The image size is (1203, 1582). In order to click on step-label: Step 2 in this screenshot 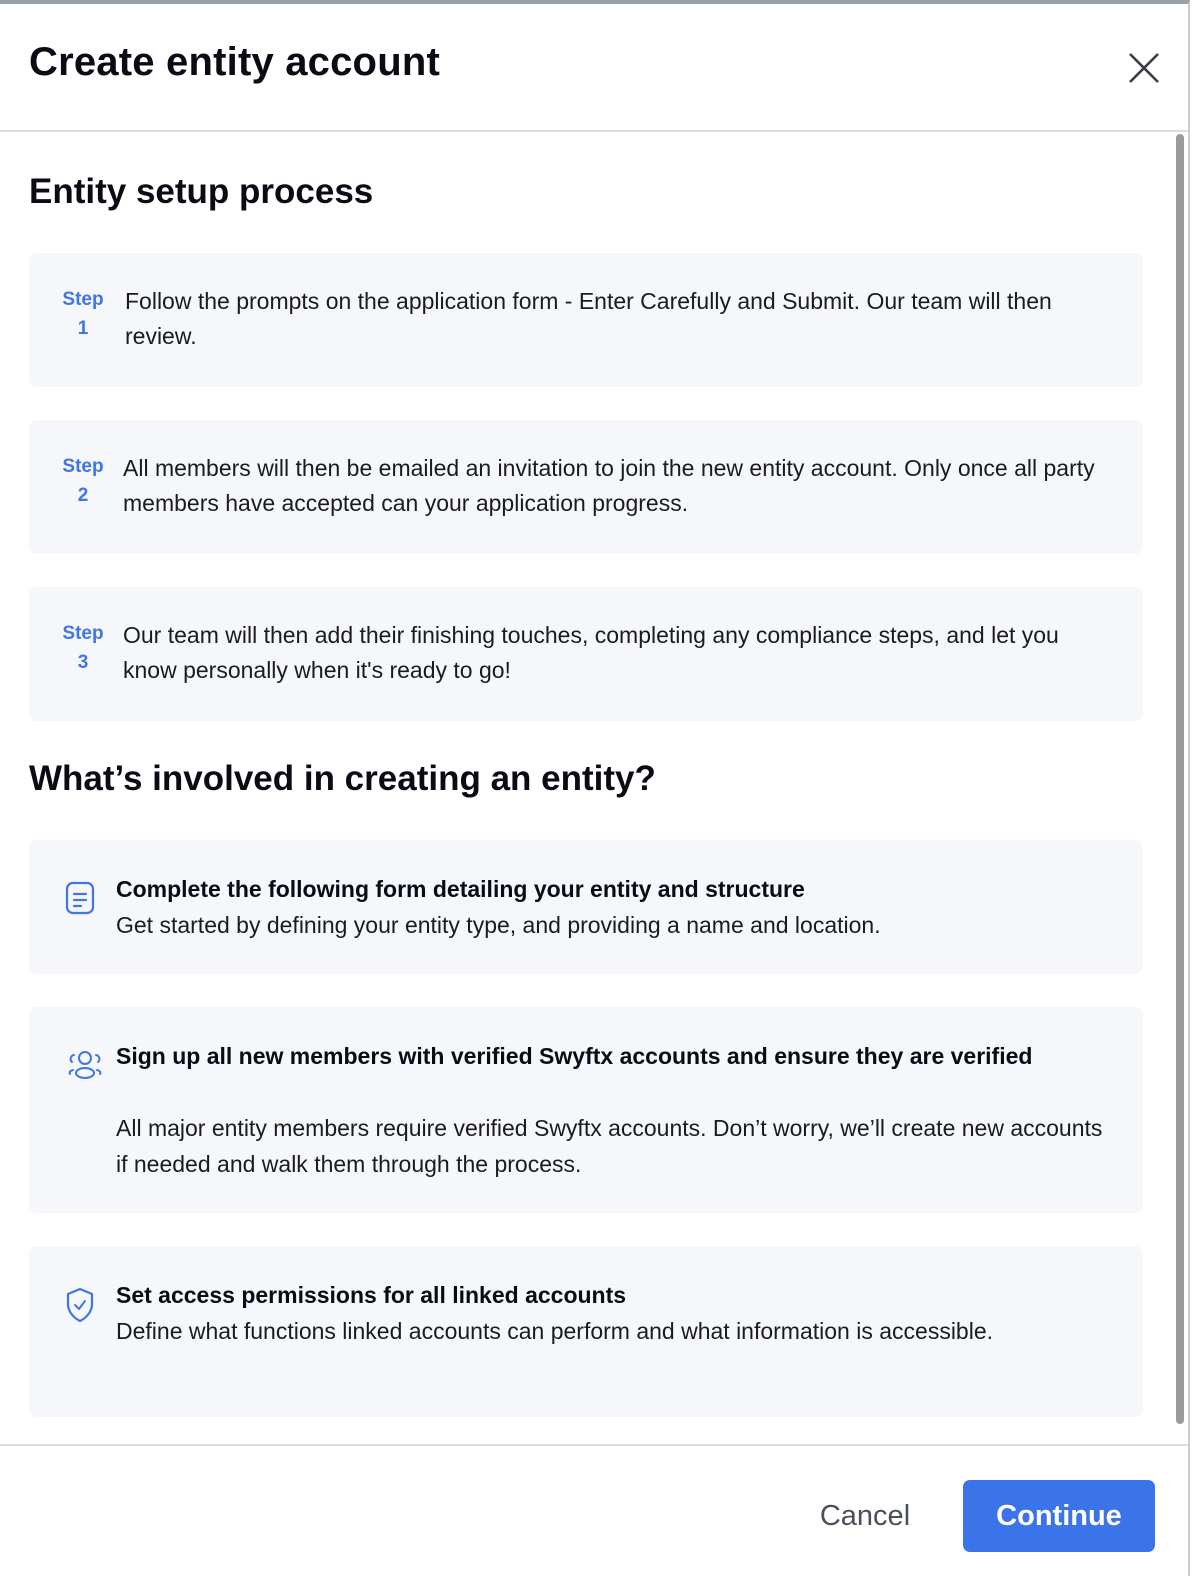, I will do `click(83, 481)`.